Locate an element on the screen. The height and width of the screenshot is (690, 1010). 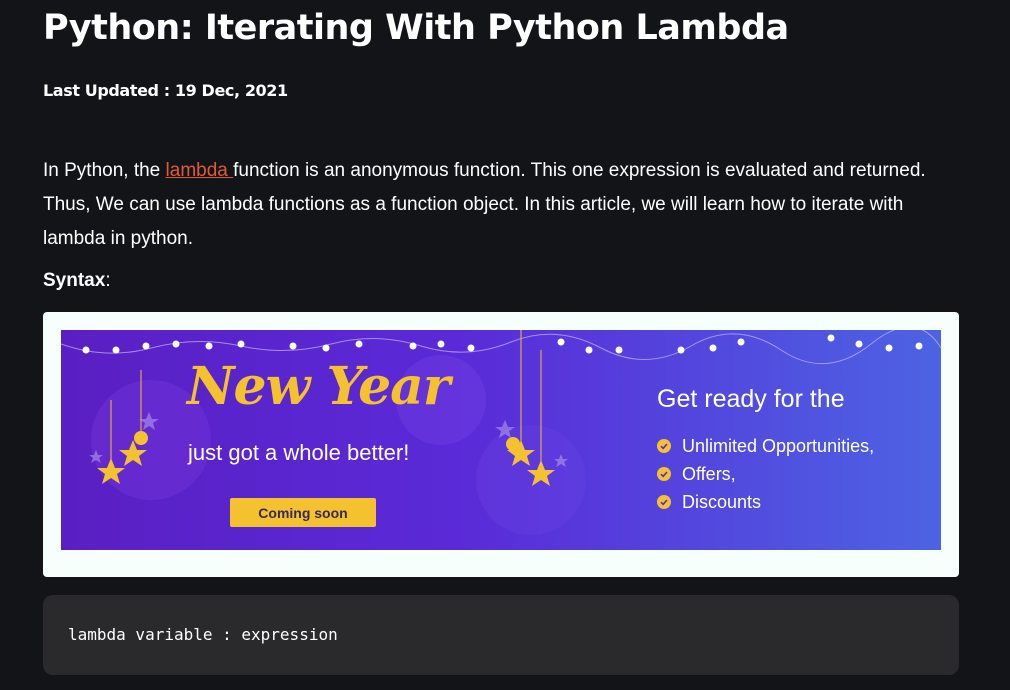
get-ready-heading: Get ready for the is located at coordinates (751, 399).